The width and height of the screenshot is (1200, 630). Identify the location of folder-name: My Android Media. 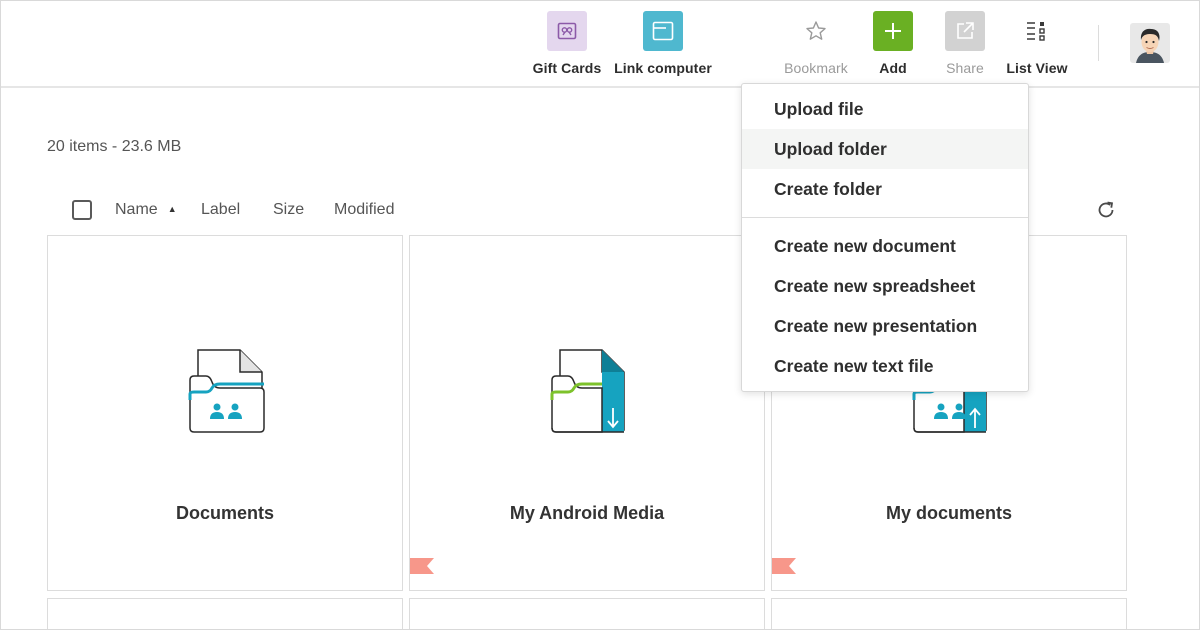
(587, 513).